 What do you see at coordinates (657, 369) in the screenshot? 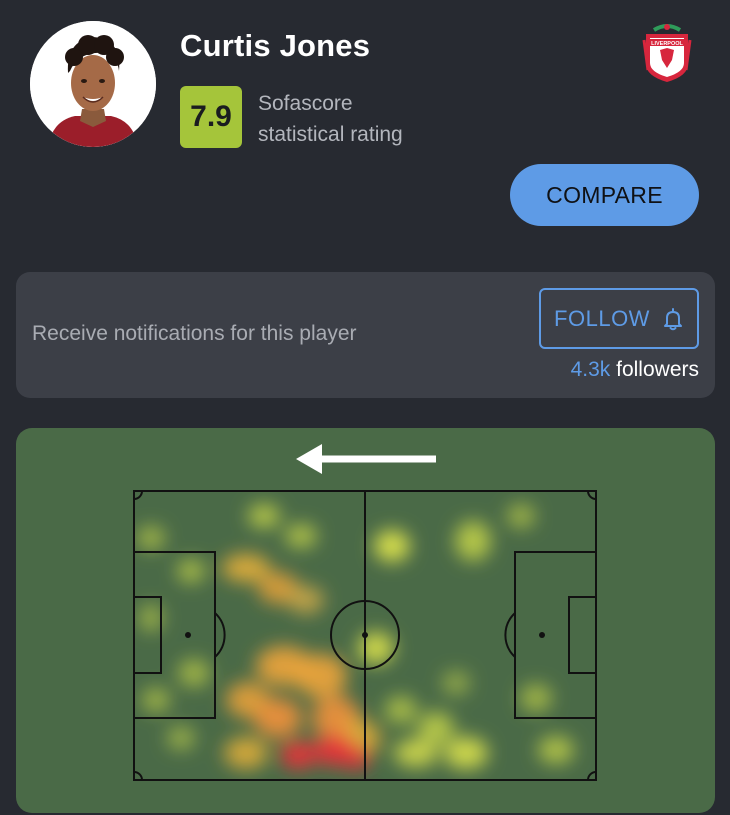
I see `followers-label: followers` at bounding box center [657, 369].